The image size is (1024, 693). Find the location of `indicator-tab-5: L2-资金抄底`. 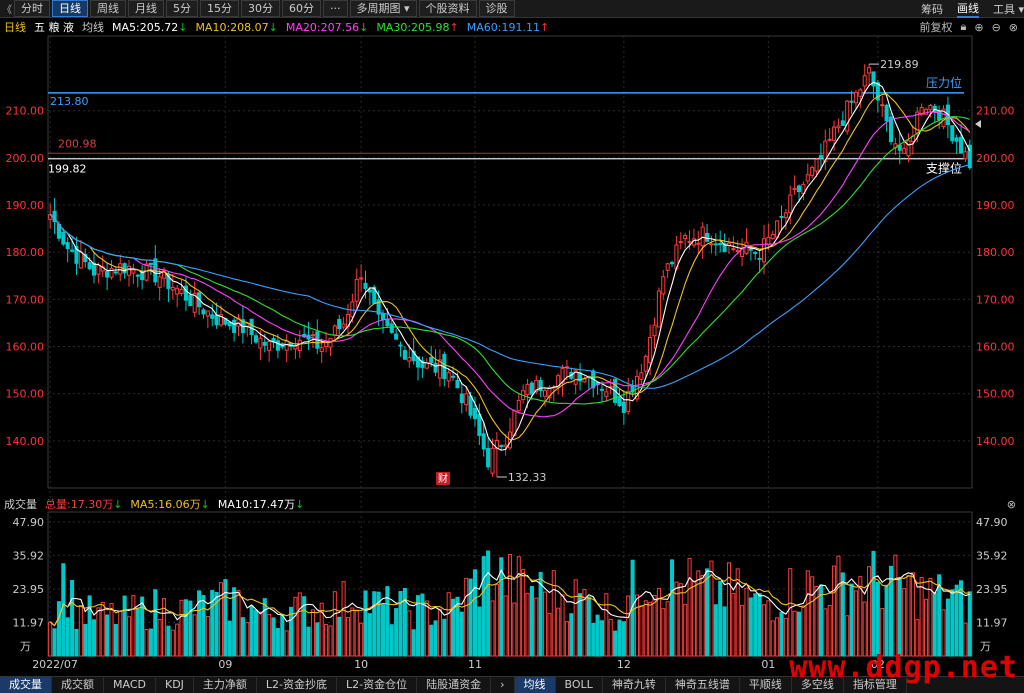

indicator-tab-5: L2-资金抄底 is located at coordinates (297, 685).